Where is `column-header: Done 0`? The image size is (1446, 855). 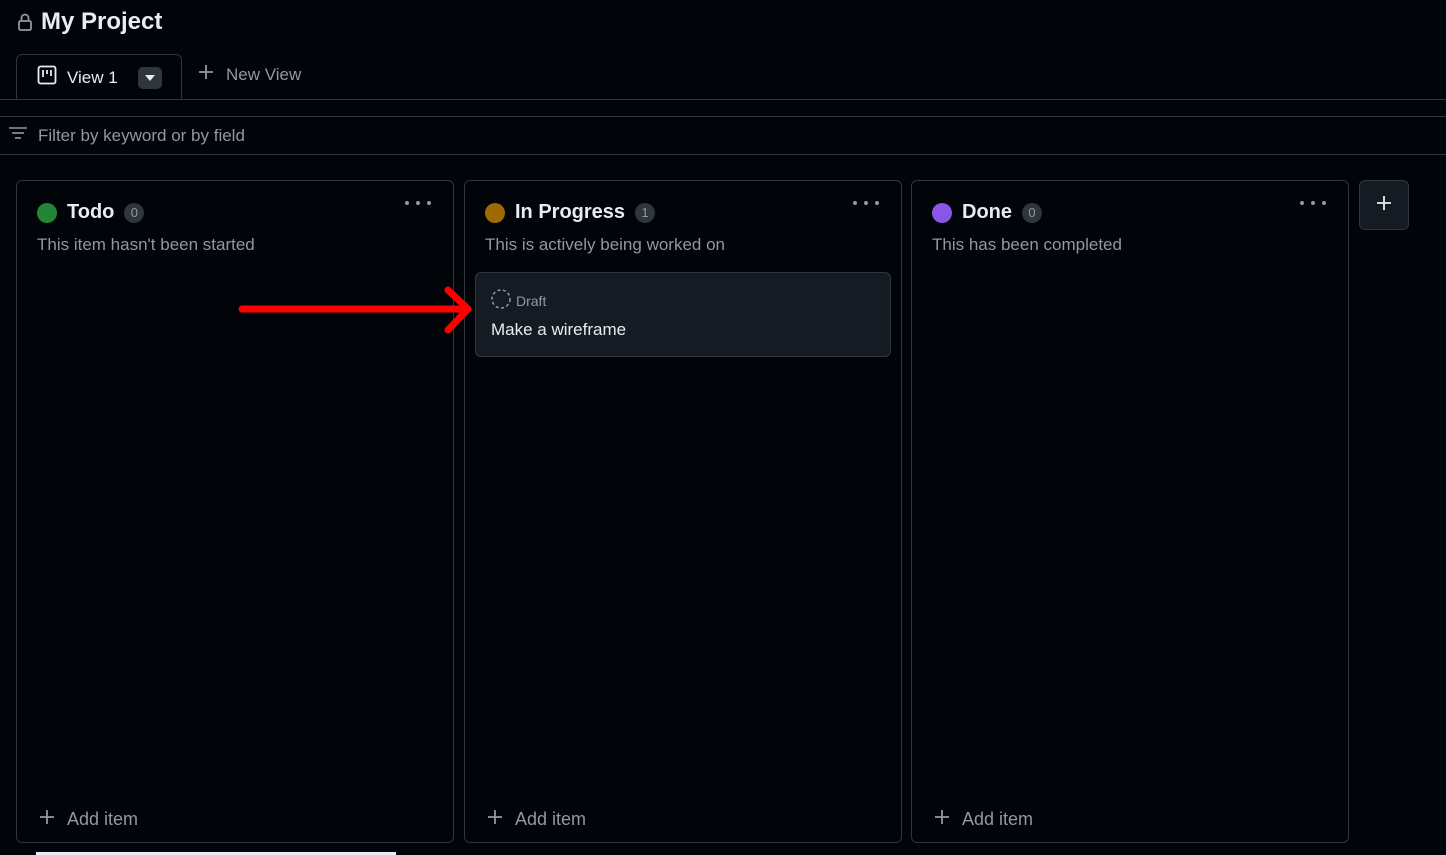
column-header: Done 0 is located at coordinates (987, 212).